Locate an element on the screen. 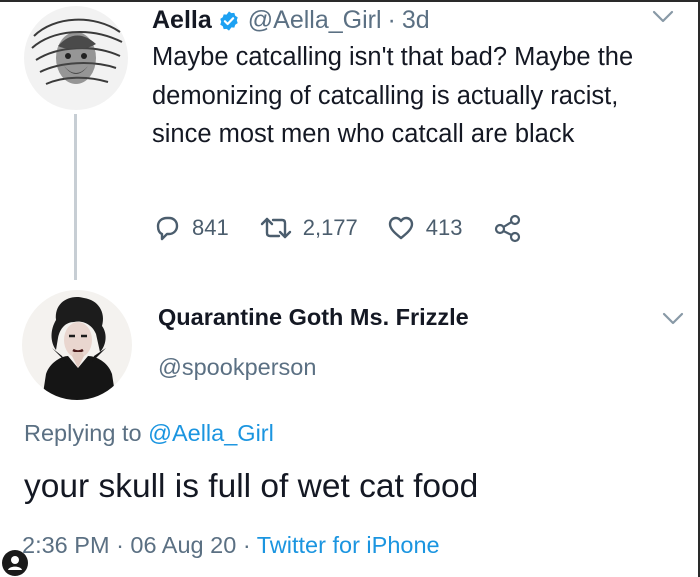 The image size is (700, 577). like-count: 413 is located at coordinates (444, 227).